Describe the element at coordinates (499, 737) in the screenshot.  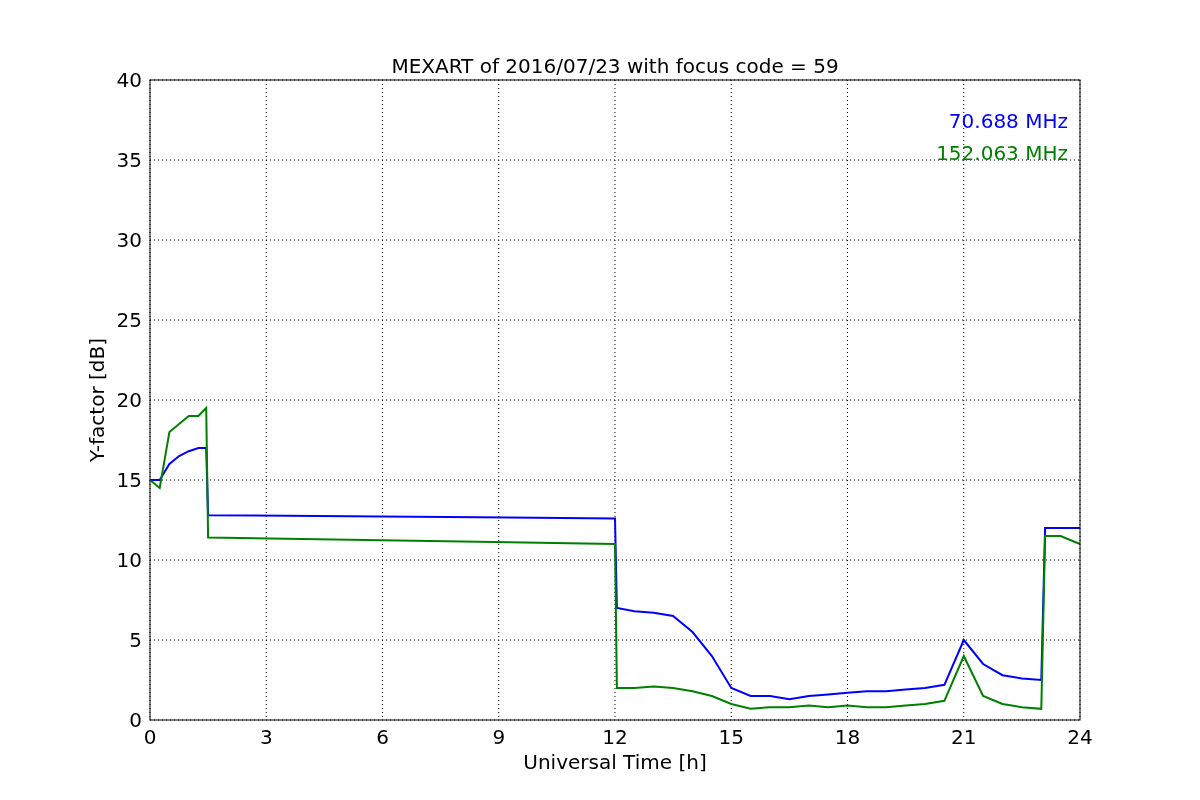
I see `x-tick-label: 9` at that location.